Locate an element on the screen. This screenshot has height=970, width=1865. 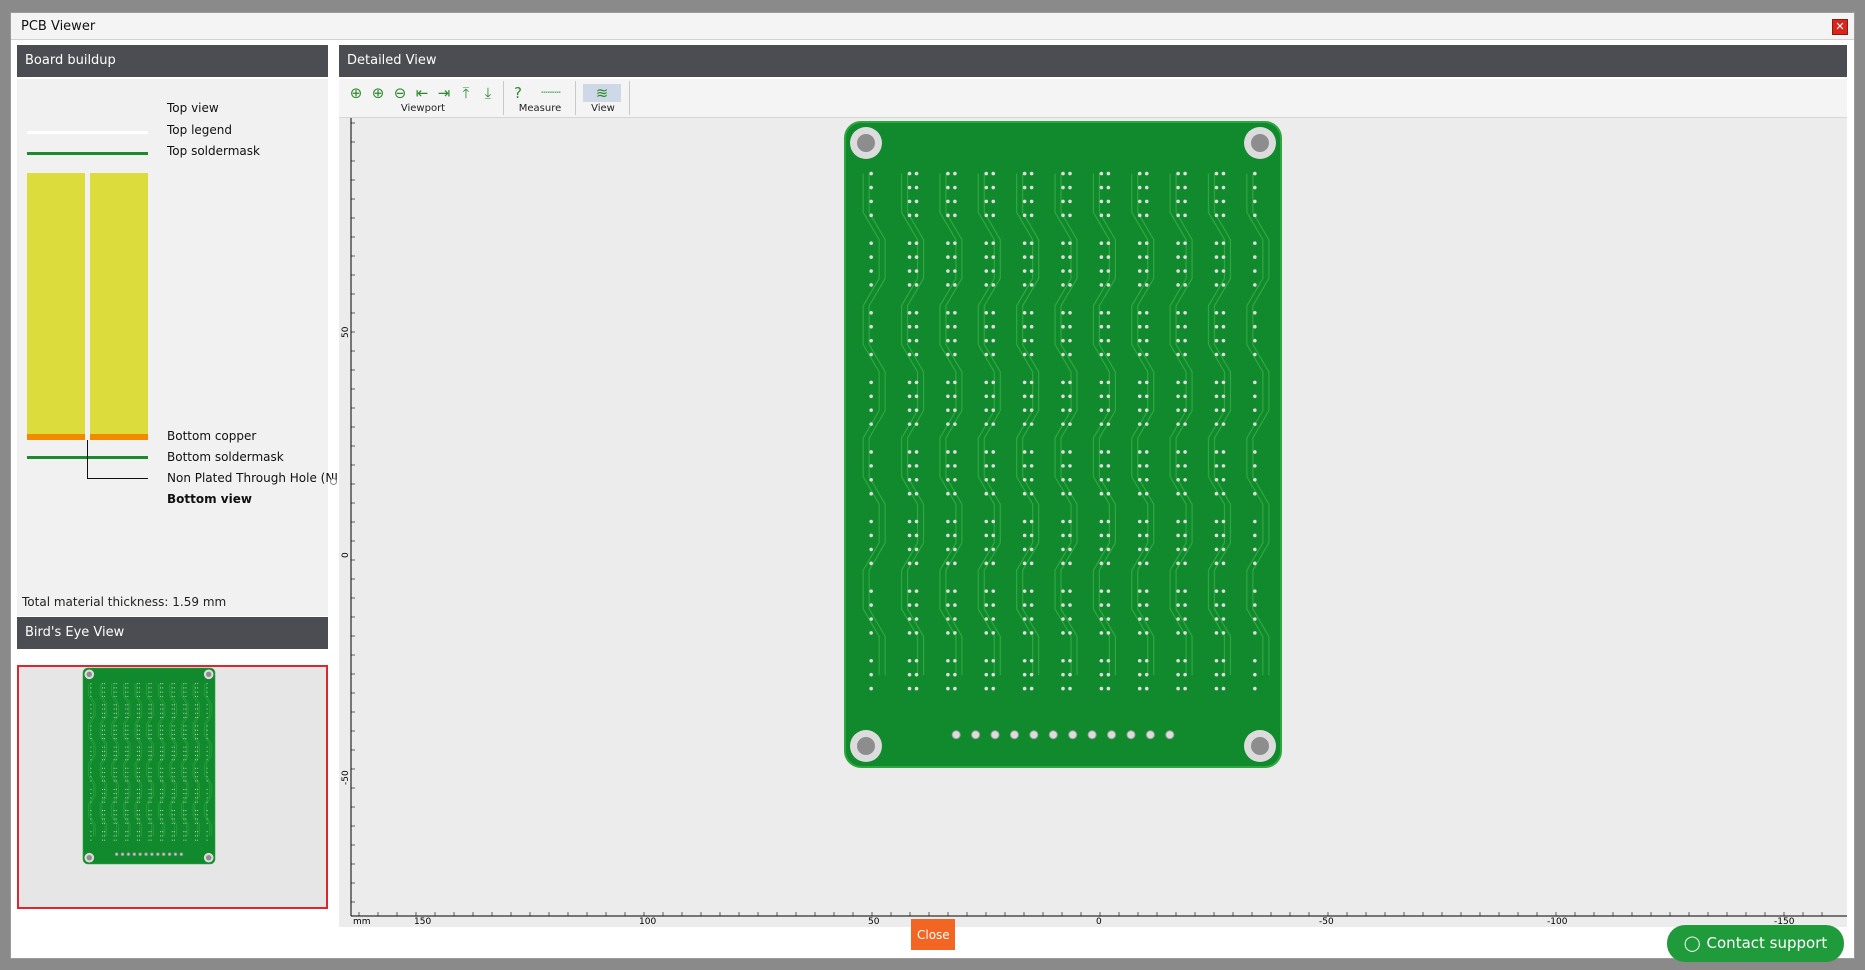
pan-left-icon: ⇤ is located at coordinates (422, 93).